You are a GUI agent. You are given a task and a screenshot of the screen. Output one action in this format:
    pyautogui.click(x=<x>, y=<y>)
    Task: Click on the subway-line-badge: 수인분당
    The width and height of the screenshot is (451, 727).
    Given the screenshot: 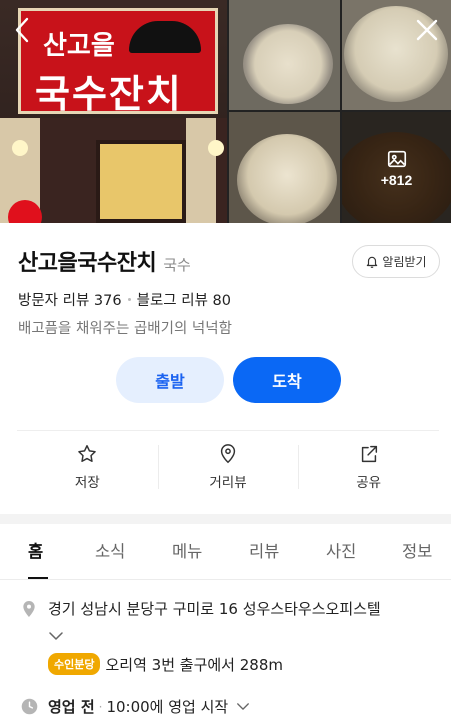 What is the action you would take?
    pyautogui.click(x=74, y=664)
    